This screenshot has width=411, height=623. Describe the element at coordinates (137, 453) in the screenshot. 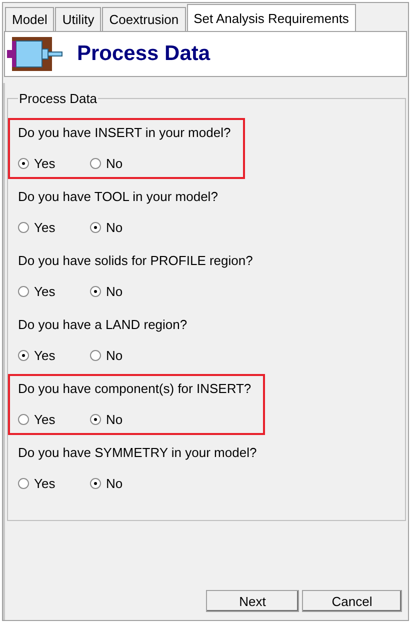

I see `question-text: Do you have SYMMETRY in your model?` at that location.